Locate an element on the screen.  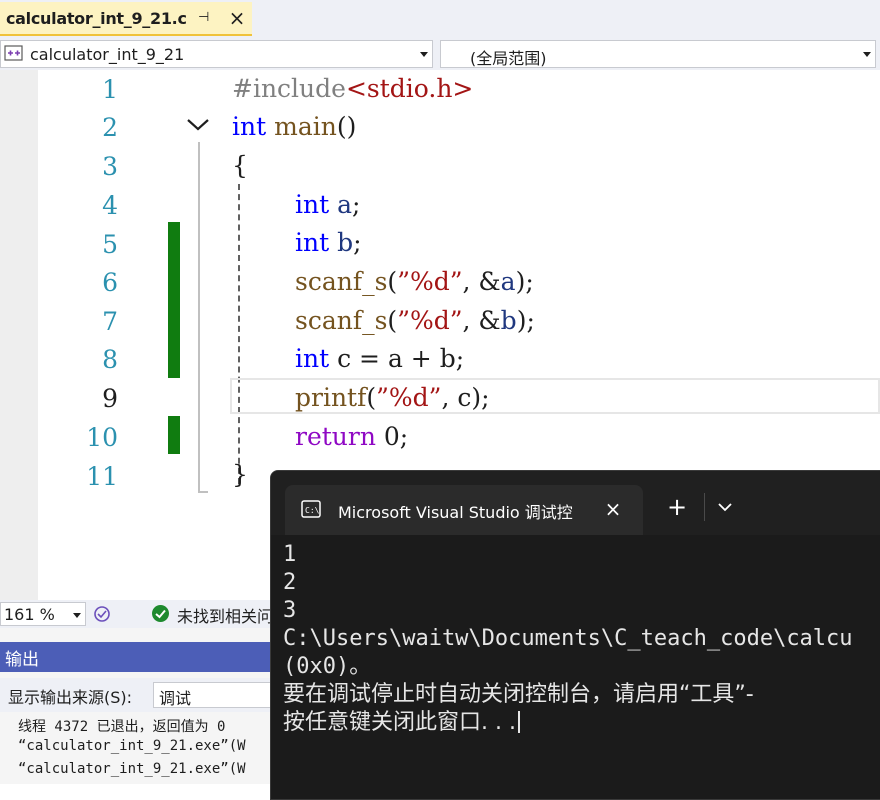
fold-region-line is located at coordinates (199, 317).